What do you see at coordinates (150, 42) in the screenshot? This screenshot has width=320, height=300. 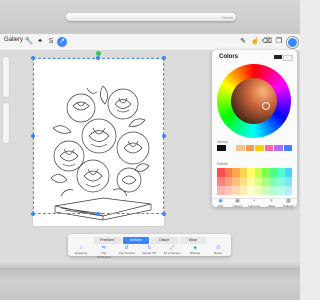 I see `top-toolbar: Gallery 🔧 ✦ S ↗ ✎ ☝ ⌫ ❐` at bounding box center [150, 42].